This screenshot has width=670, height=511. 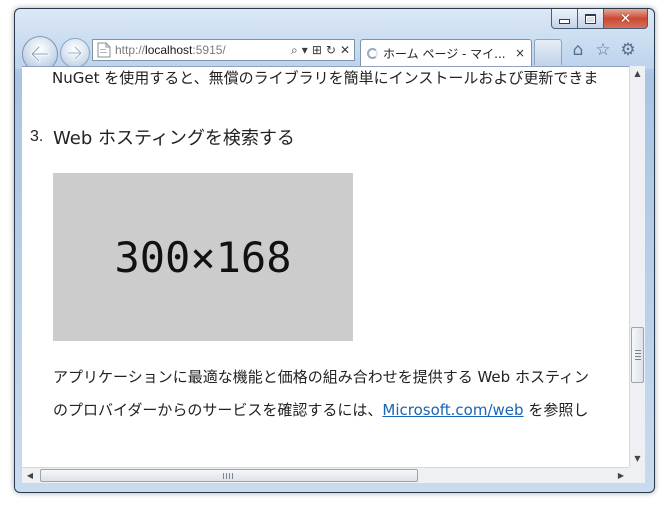 I want to click on scroll-up-arrow: ▲, so click(x=637, y=74).